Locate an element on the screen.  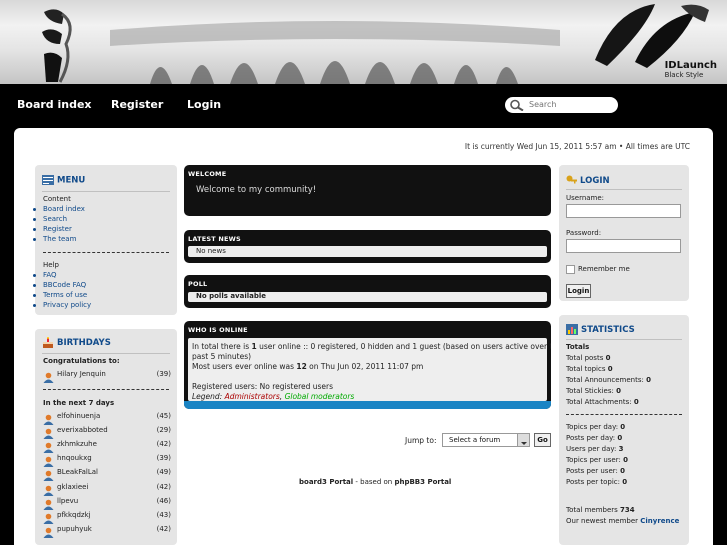
menu-link-register: Register is located at coordinates (57, 229).